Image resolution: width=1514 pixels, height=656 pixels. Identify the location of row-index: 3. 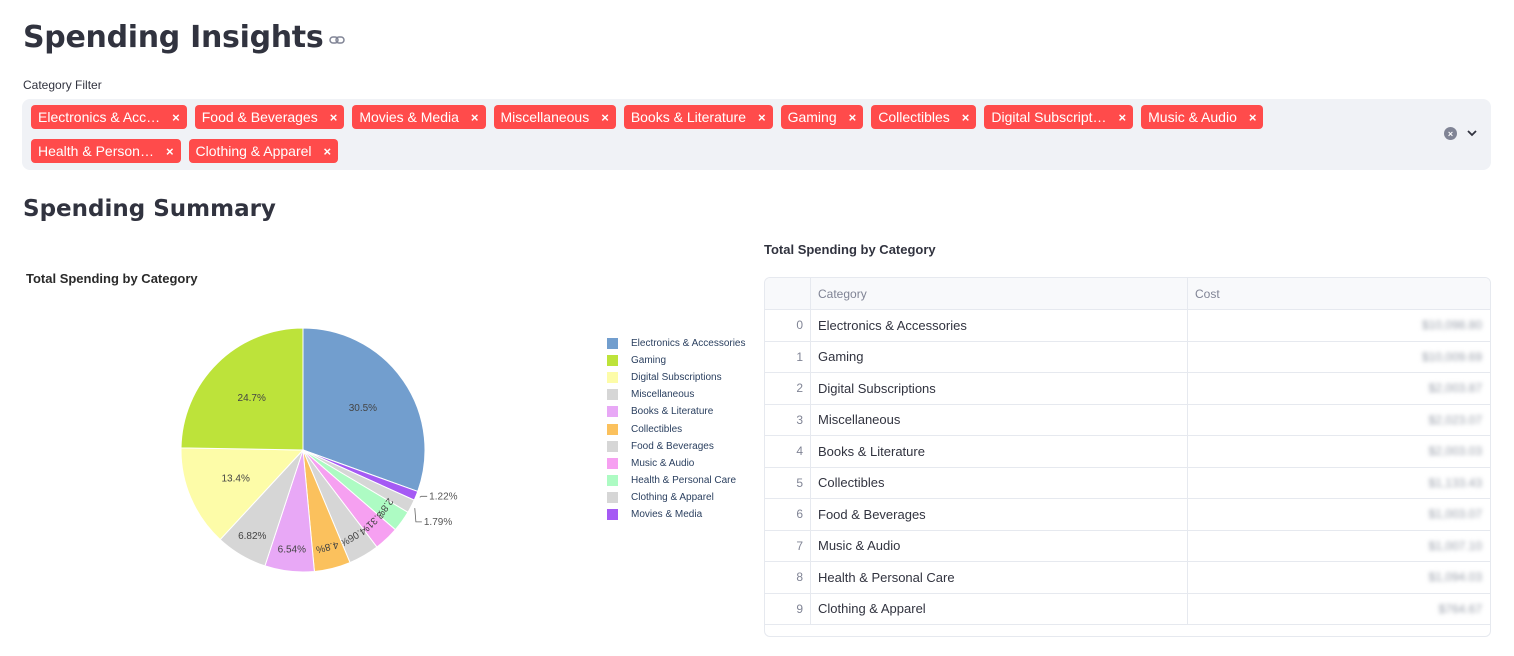
(788, 419).